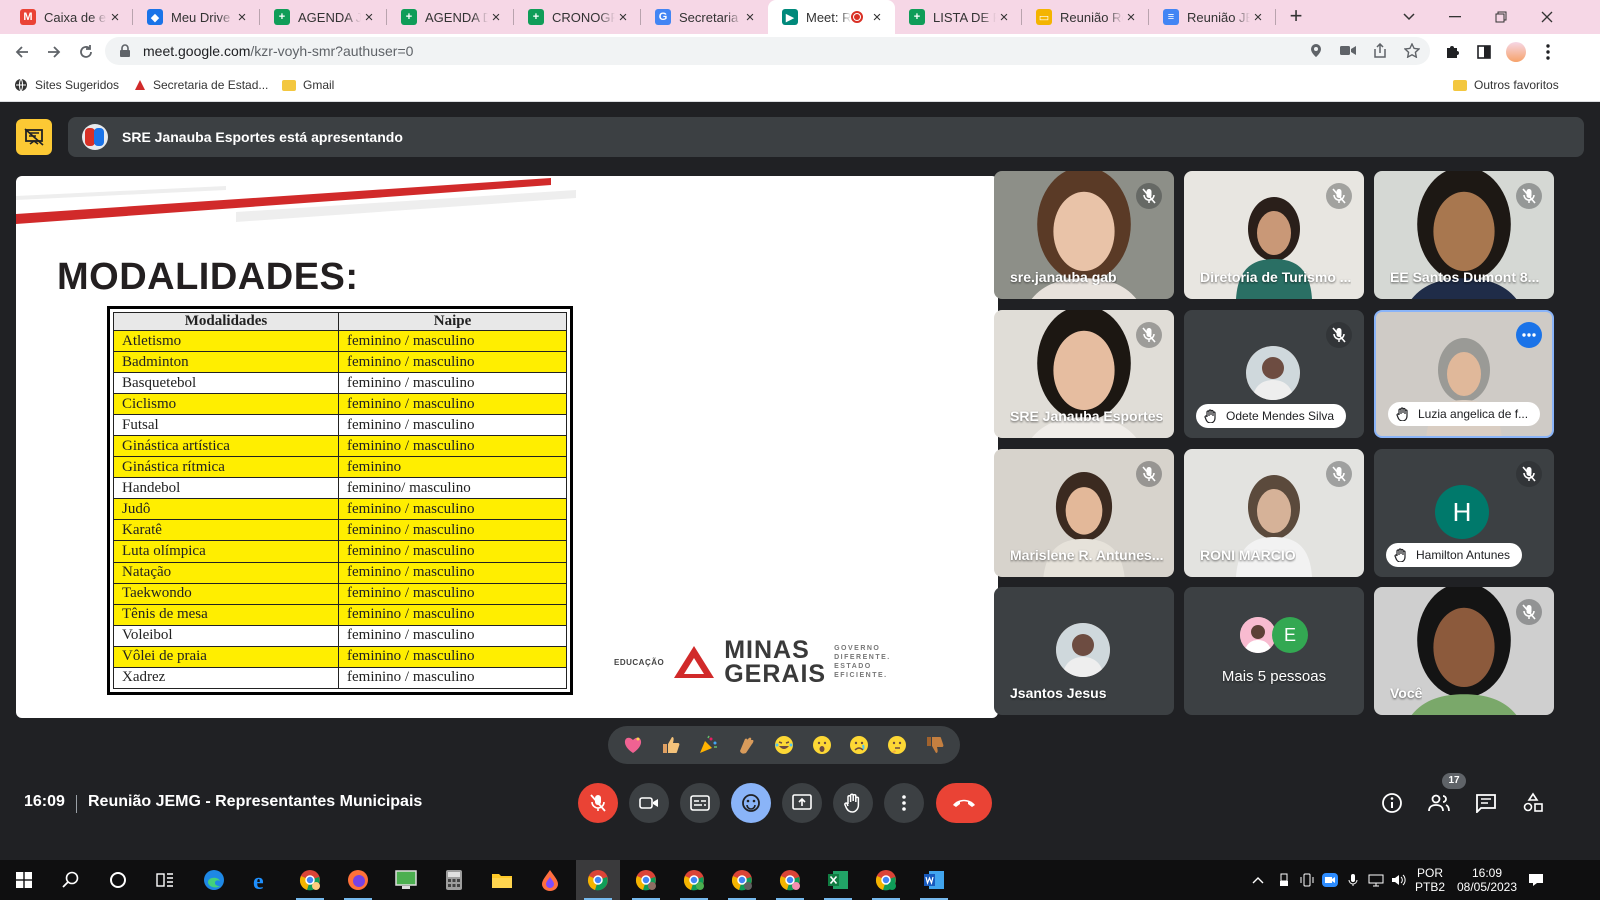 The image size is (1600, 900). What do you see at coordinates (633, 745) in the screenshot?
I see `sparkling-heart-reaction` at bounding box center [633, 745].